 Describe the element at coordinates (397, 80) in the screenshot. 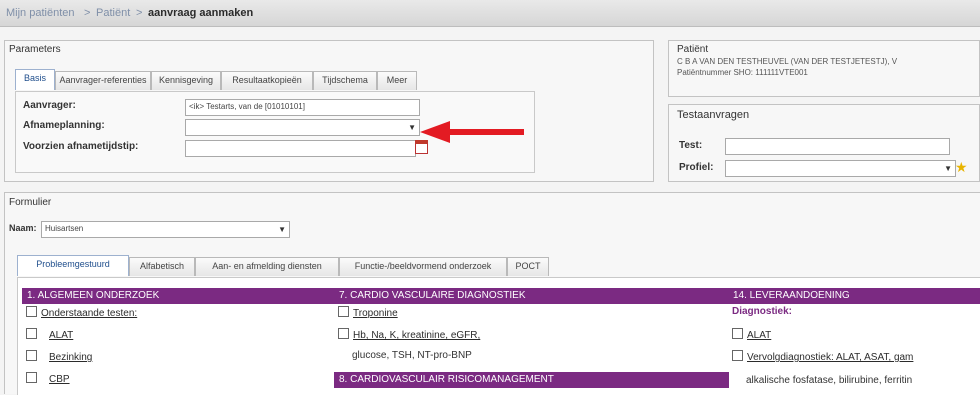

I see `tab-meer: Meer` at that location.